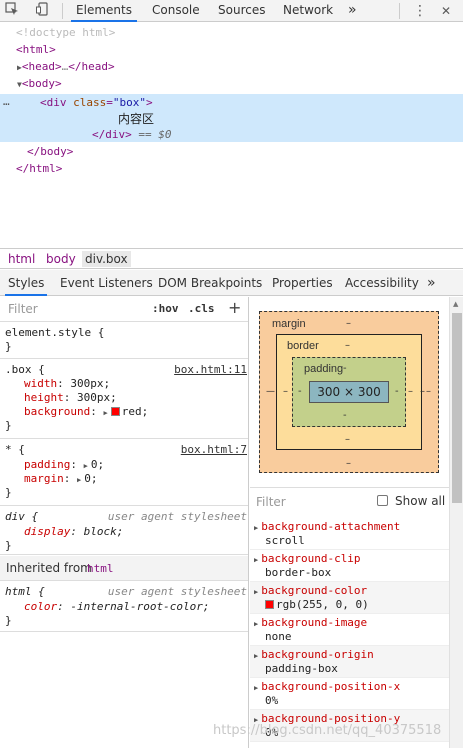  What do you see at coordinates (25, 591) in the screenshot?
I see `html-ua-selector: html {` at bounding box center [25, 591].